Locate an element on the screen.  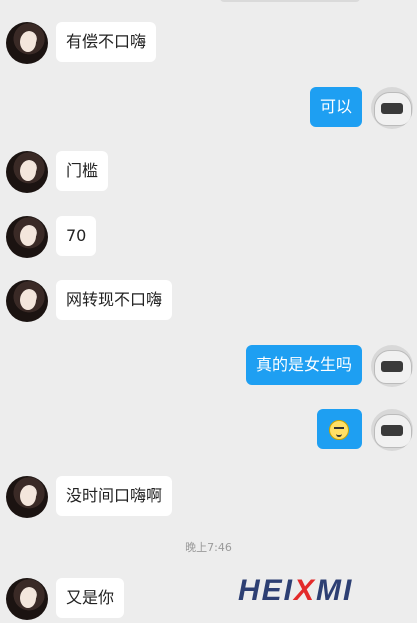
message-bubble: 有偿不口嗨 is located at coordinates (106, 42).